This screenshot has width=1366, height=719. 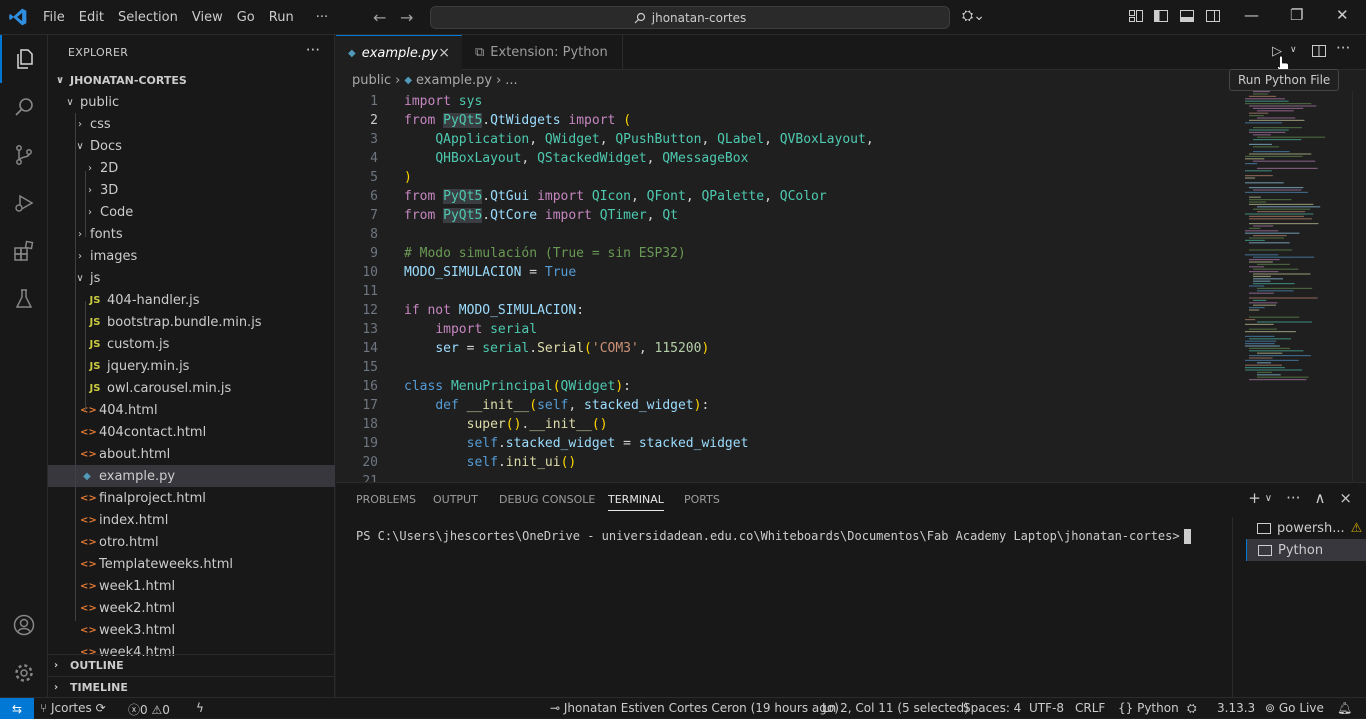 I want to click on menu-more: ···, so click(x=322, y=17).